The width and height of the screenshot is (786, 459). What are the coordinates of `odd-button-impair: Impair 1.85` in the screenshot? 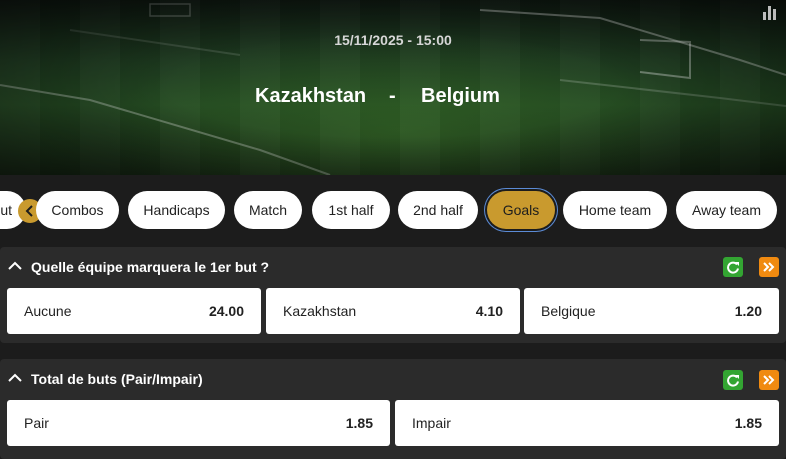 It's located at (587, 423).